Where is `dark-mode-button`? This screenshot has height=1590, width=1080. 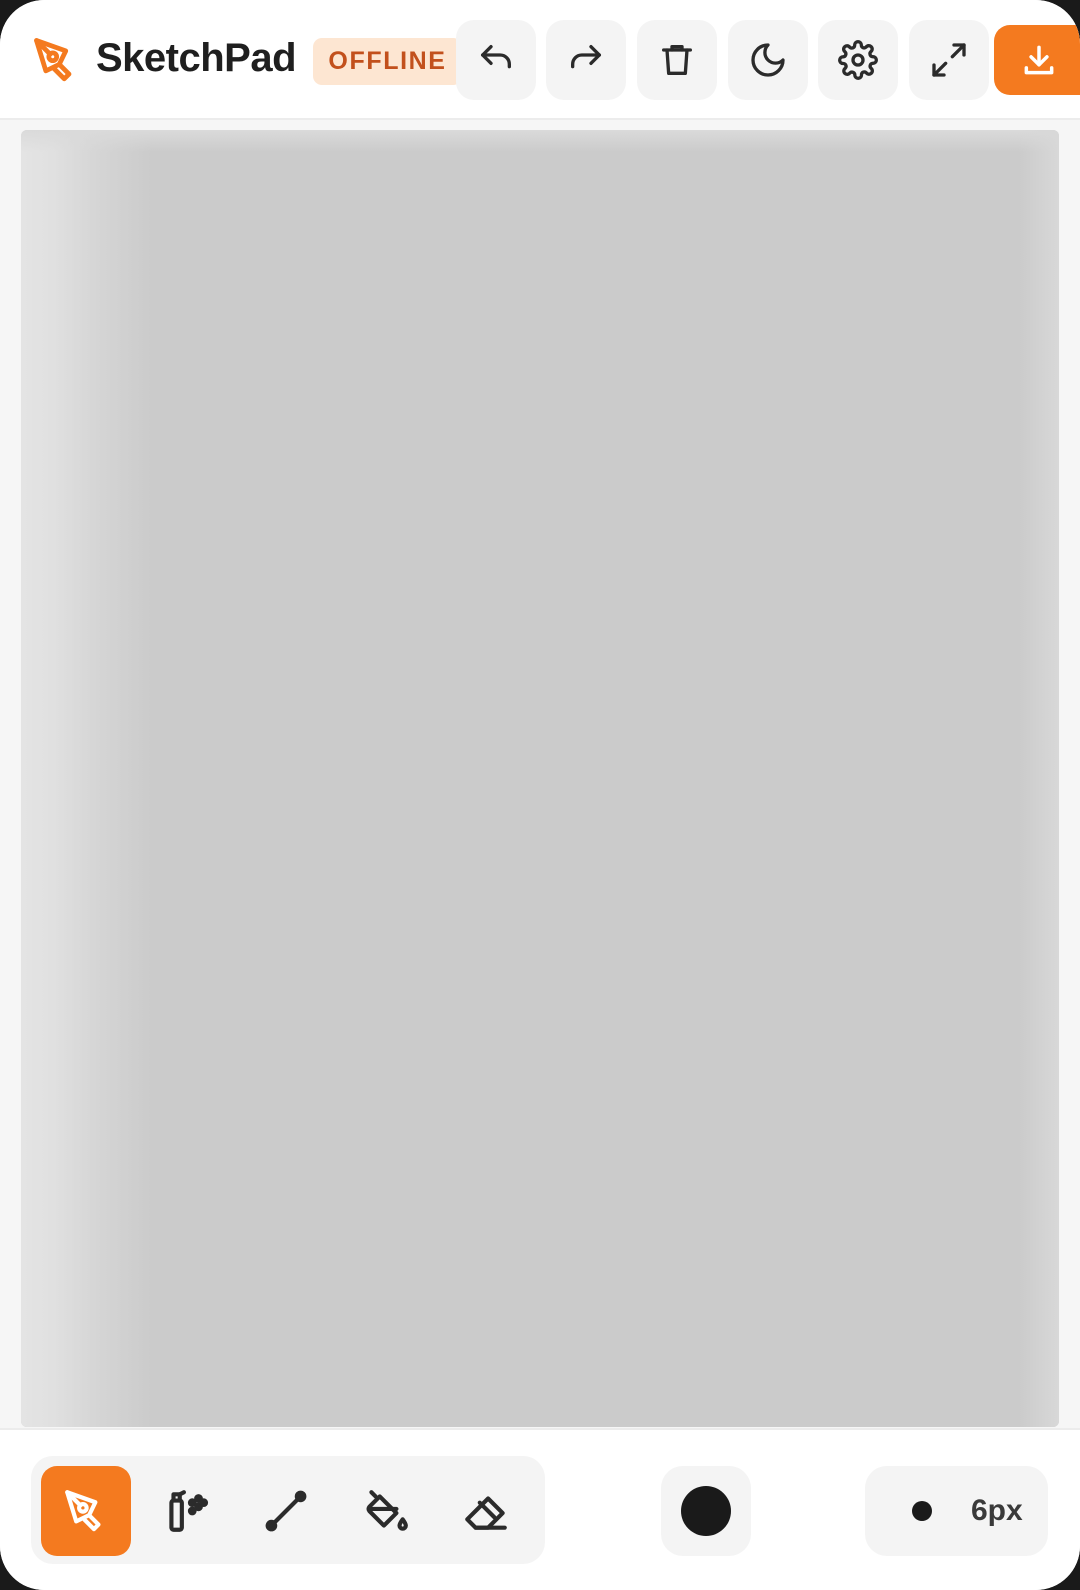 dark-mode-button is located at coordinates (768, 60).